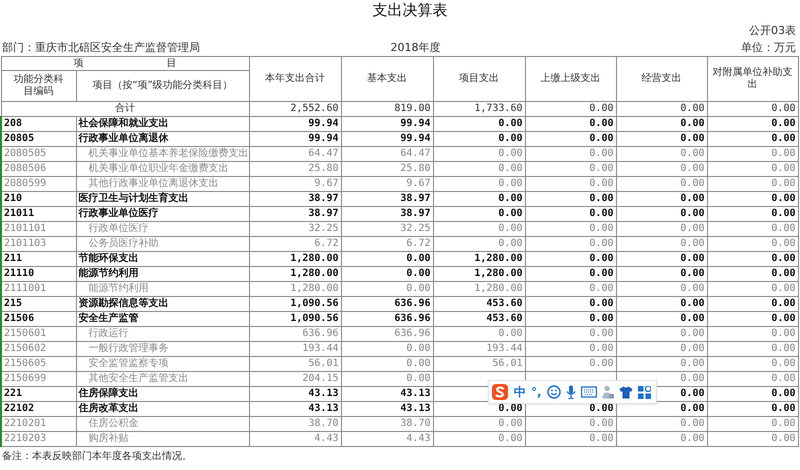 The image size is (800, 470). Describe the element at coordinates (162, 439) in the screenshot. I see `table-cell: 购房补贴` at that location.